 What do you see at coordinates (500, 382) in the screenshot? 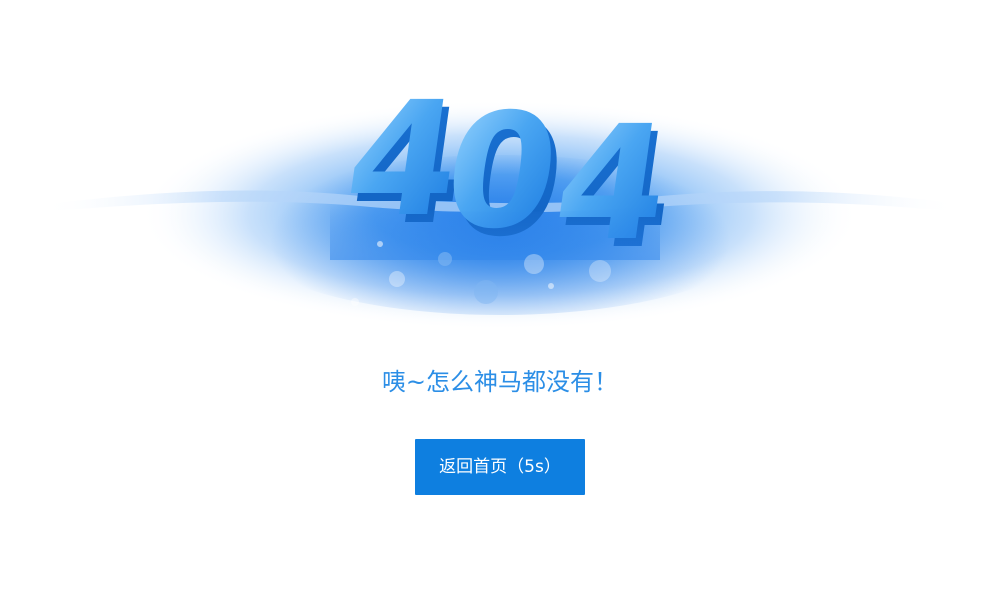
I see `error-message: 咦~怎么神马都没有！` at bounding box center [500, 382].